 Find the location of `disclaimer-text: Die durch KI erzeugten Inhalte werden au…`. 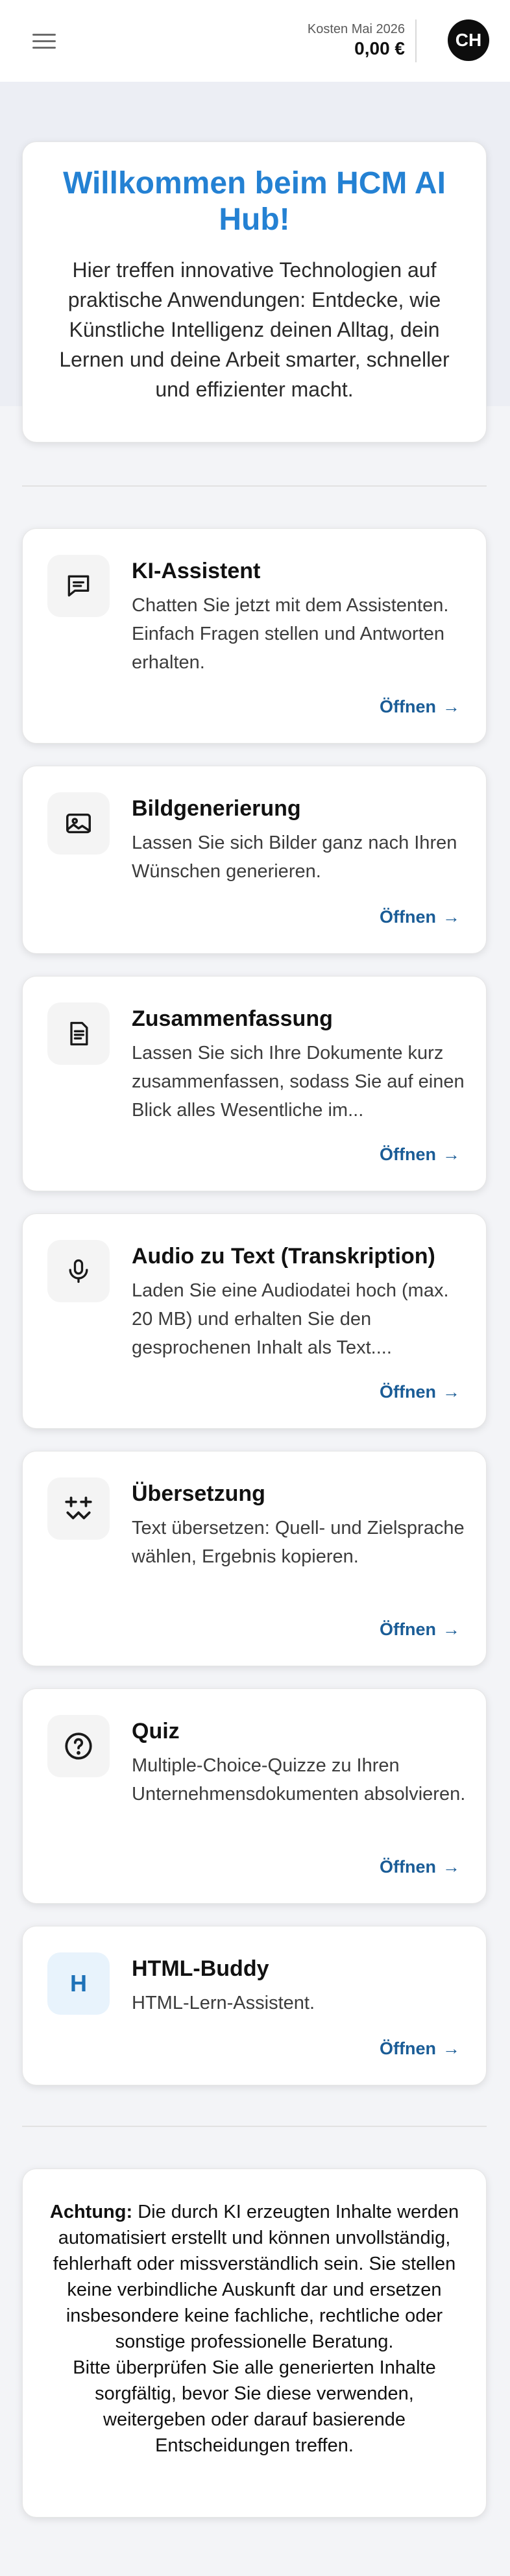

disclaimer-text: Die durch KI erzeugten Inhalte werden au… is located at coordinates (256, 2277).